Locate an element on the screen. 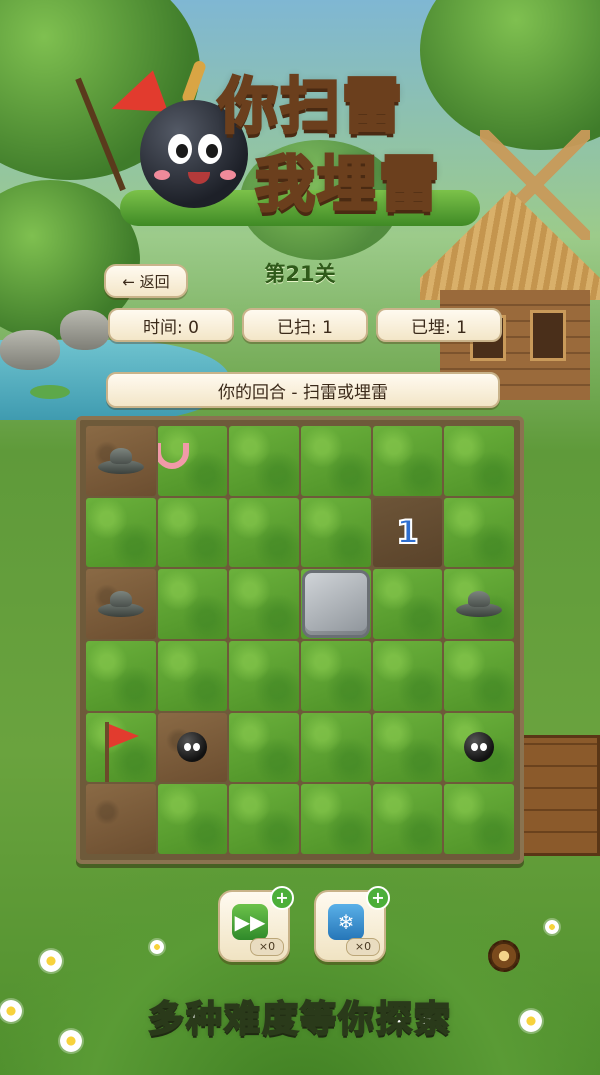 The image size is (600, 1075). snowflake-icon: ❄ is located at coordinates (346, 922).